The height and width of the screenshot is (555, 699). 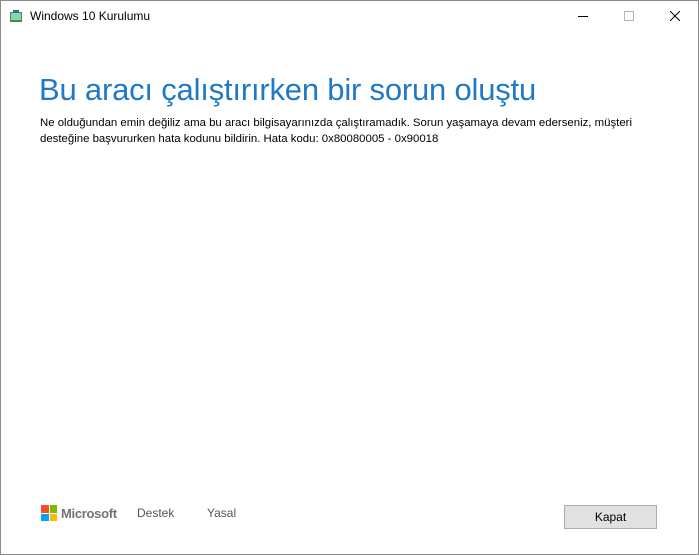 I want to click on page-title: Bu aracı çalıştırırken bir sorun oluştu, so click(x=288, y=89).